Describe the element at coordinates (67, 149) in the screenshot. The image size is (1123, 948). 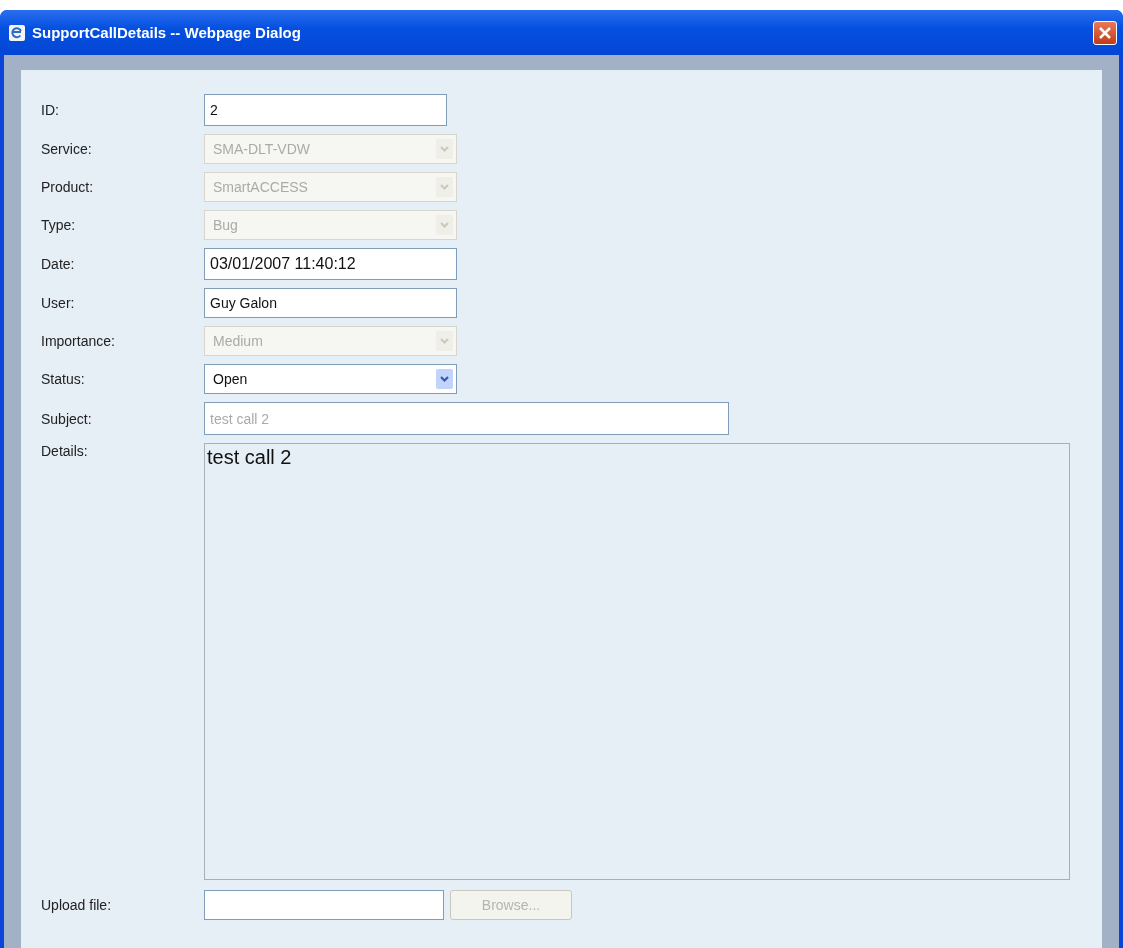
I see `field-label: Service:` at that location.